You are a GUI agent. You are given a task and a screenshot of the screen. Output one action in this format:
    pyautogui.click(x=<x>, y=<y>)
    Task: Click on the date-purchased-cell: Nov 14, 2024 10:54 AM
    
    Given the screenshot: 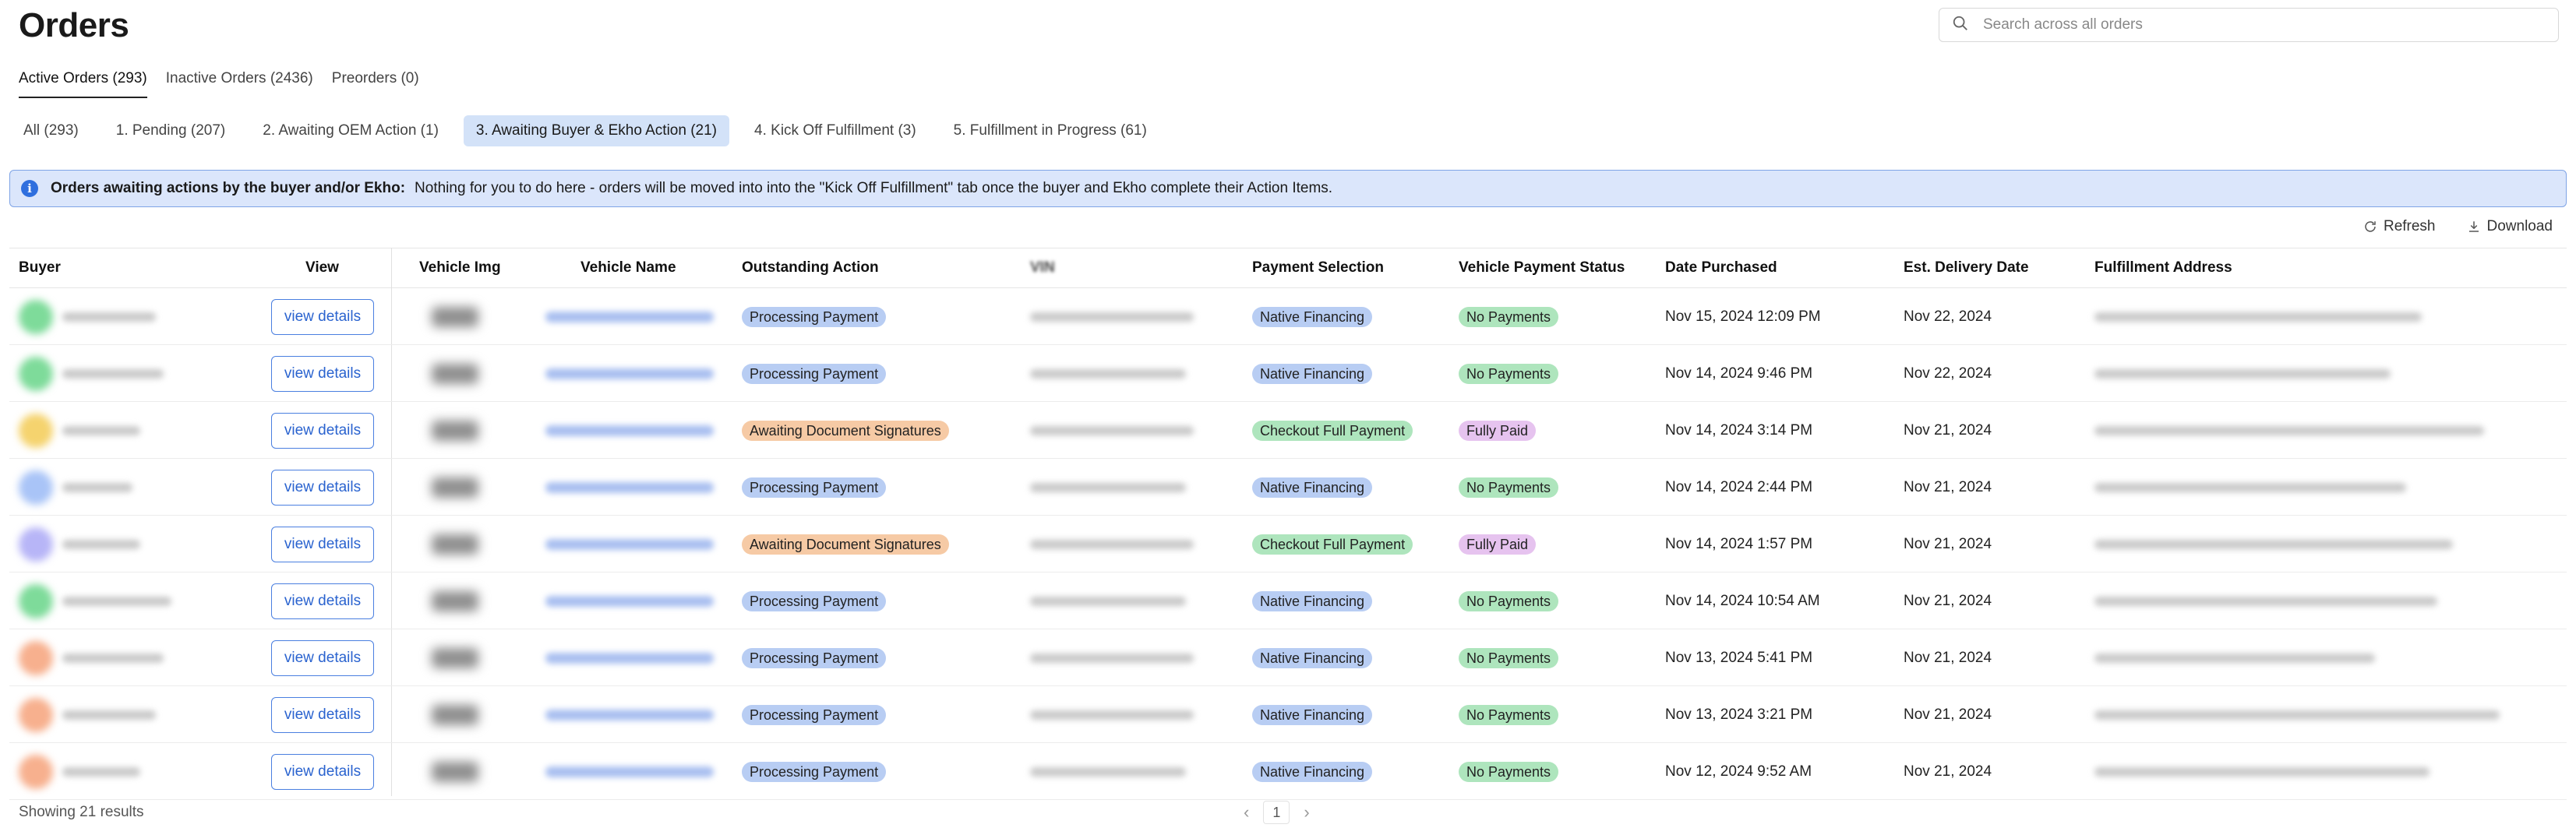 What is the action you would take?
    pyautogui.click(x=1742, y=600)
    